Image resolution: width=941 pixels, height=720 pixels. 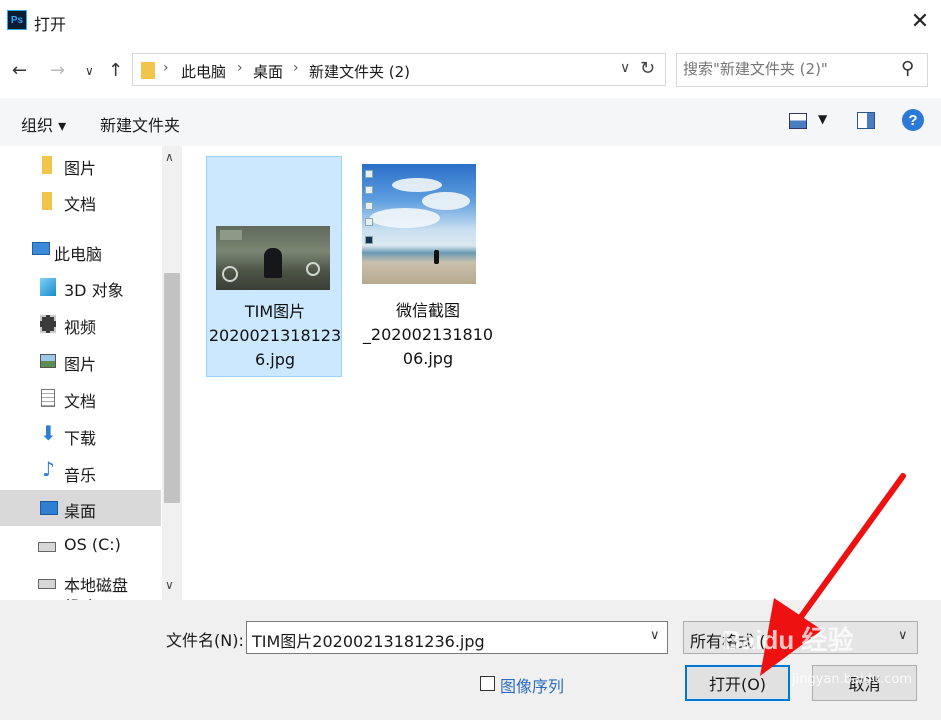 I want to click on breadcrumb-this-pc: 此电脑, so click(x=203, y=71).